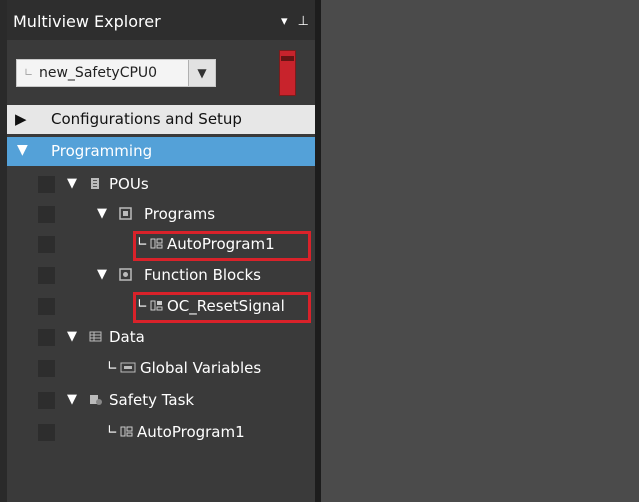 The image size is (639, 502). Describe the element at coordinates (126, 431) in the screenshot. I see `program-icon` at that location.